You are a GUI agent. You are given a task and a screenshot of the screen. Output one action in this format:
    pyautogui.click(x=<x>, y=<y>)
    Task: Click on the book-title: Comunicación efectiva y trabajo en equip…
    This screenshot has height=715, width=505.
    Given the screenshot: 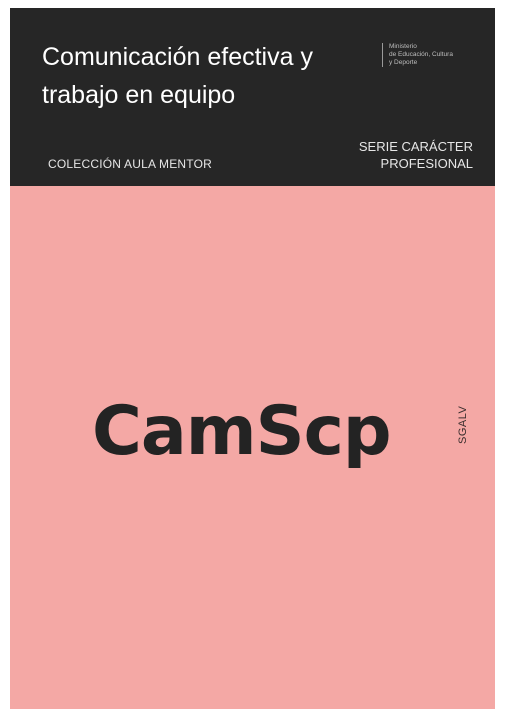 What is the action you would take?
    pyautogui.click(x=177, y=76)
    